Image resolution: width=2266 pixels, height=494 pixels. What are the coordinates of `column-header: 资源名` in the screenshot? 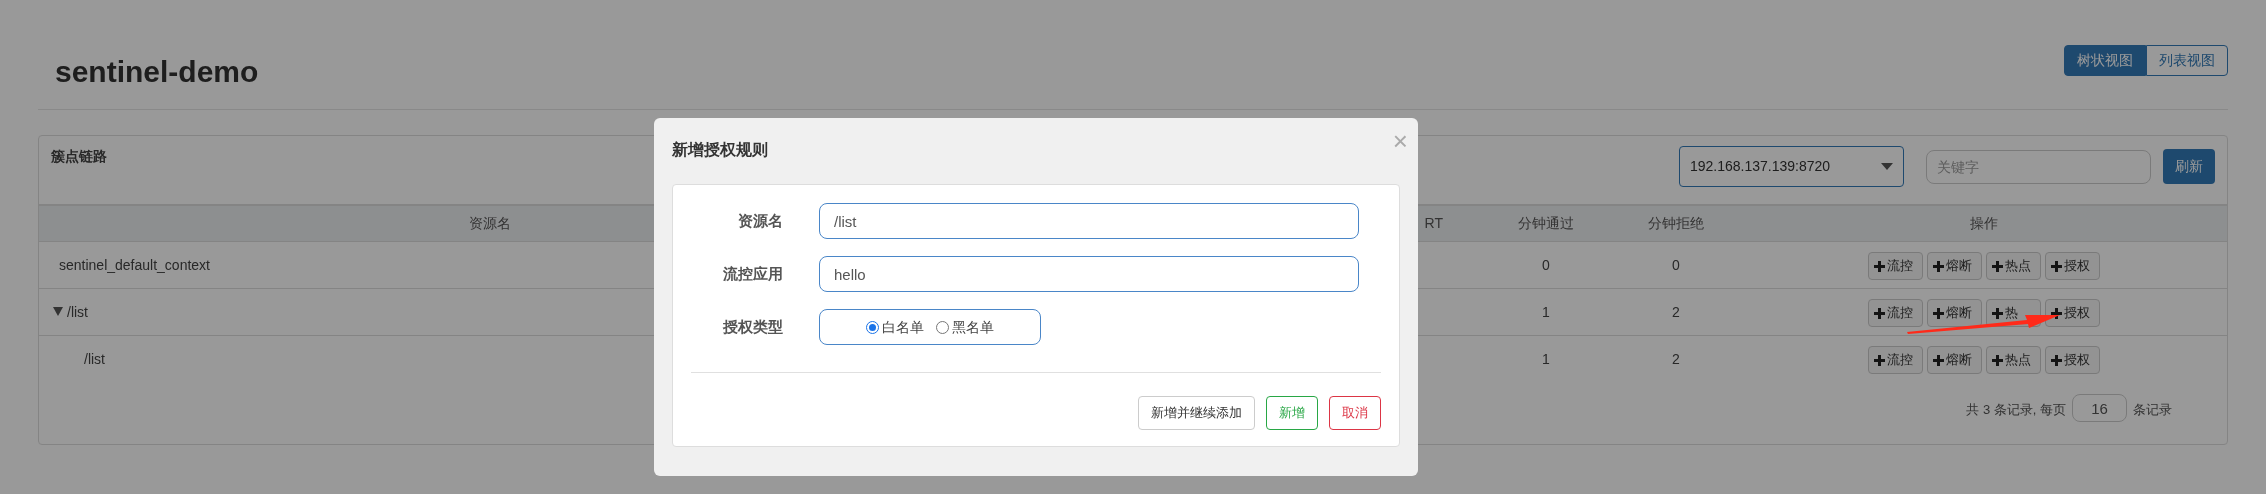 It's located at (490, 223).